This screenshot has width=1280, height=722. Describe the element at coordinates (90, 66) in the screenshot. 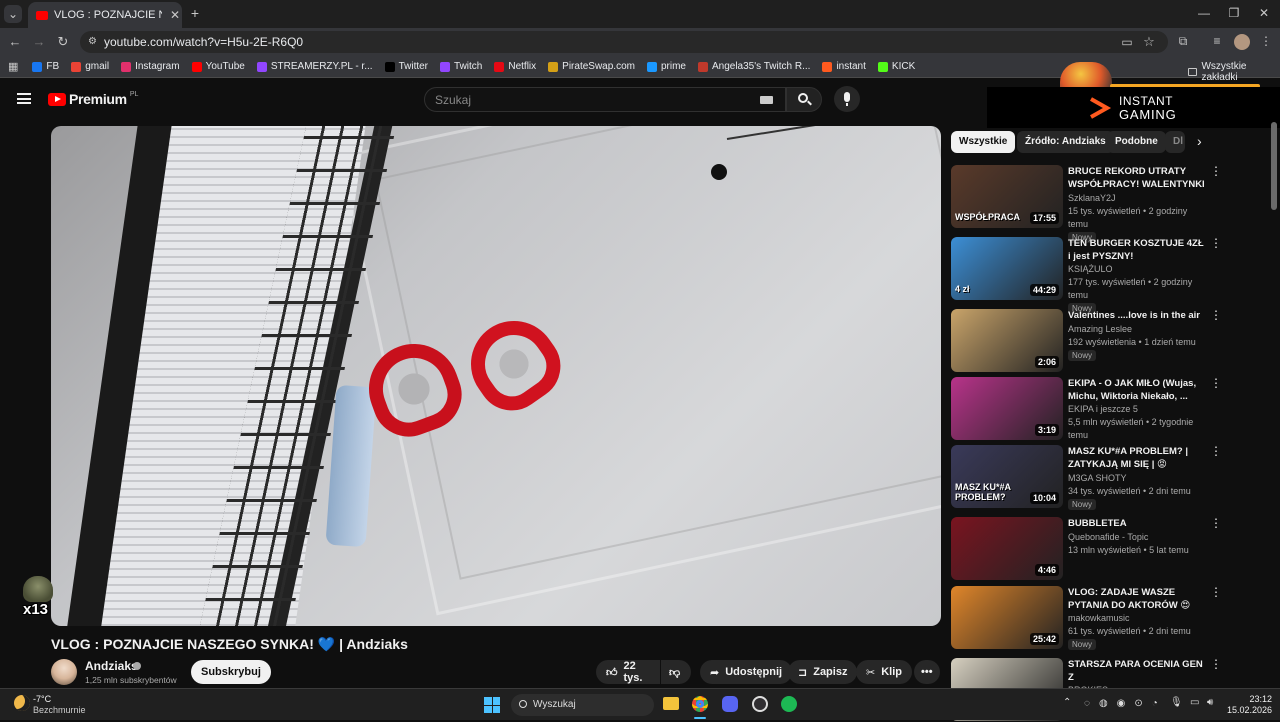

I see `bookmark-item: gmail` at that location.